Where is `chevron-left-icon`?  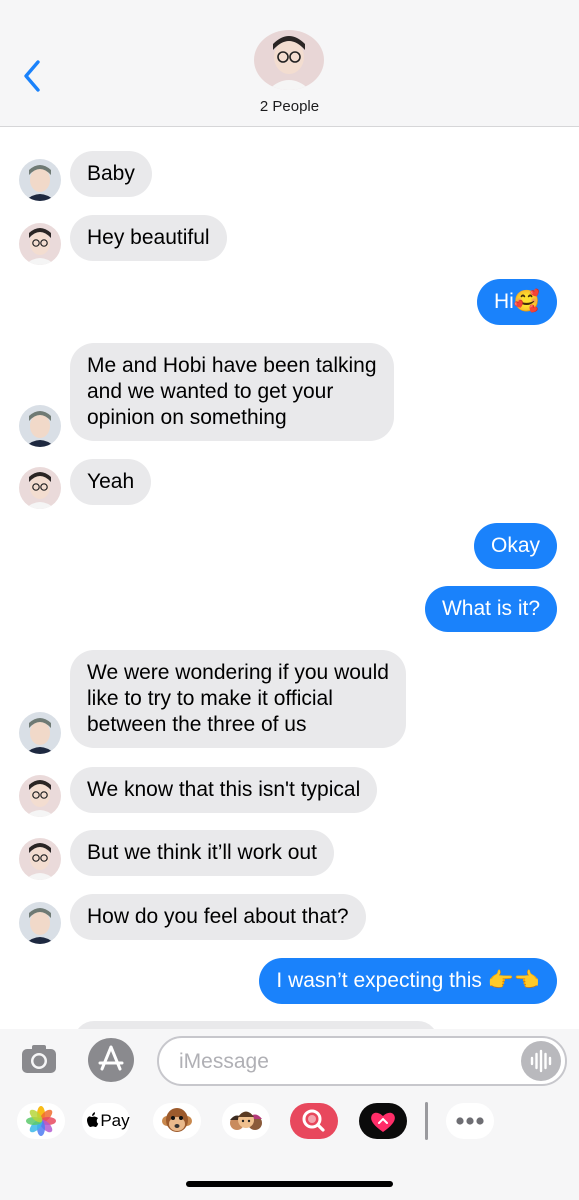
chevron-left-icon is located at coordinates (32, 76).